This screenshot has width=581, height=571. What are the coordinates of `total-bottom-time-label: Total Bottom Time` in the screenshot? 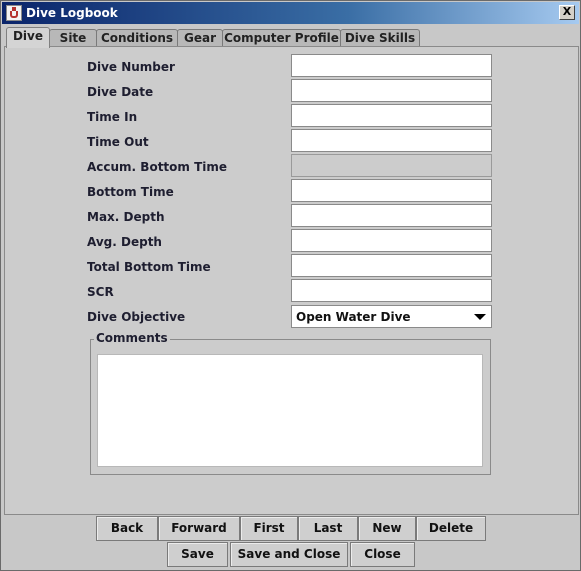 It's located at (149, 267).